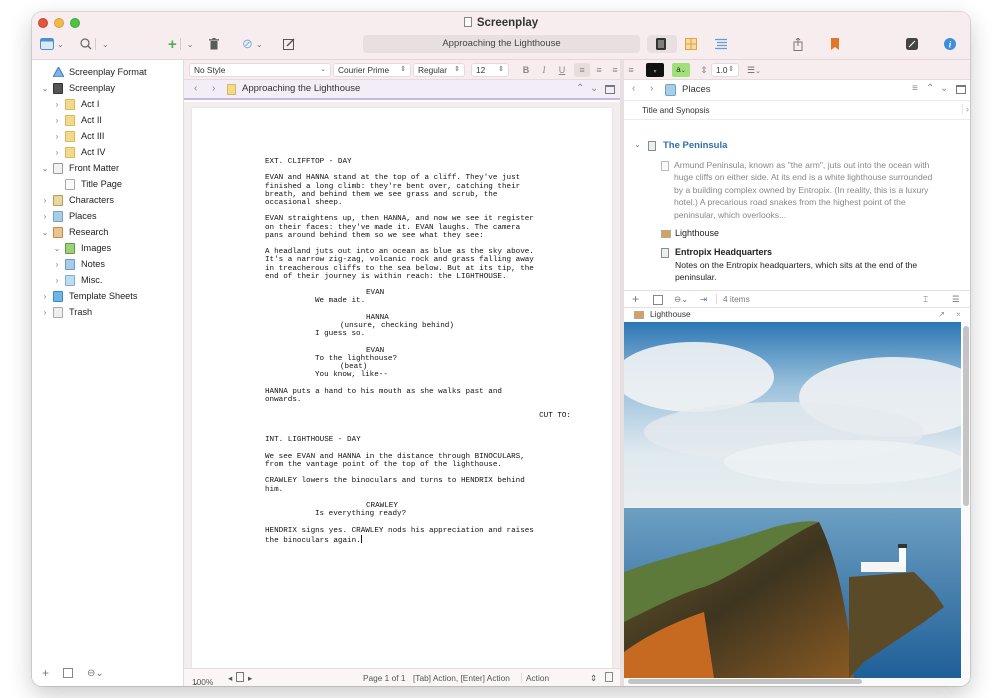 The height and width of the screenshot is (698, 1000). I want to click on chevron-right-icon: ›, so click(965, 109).